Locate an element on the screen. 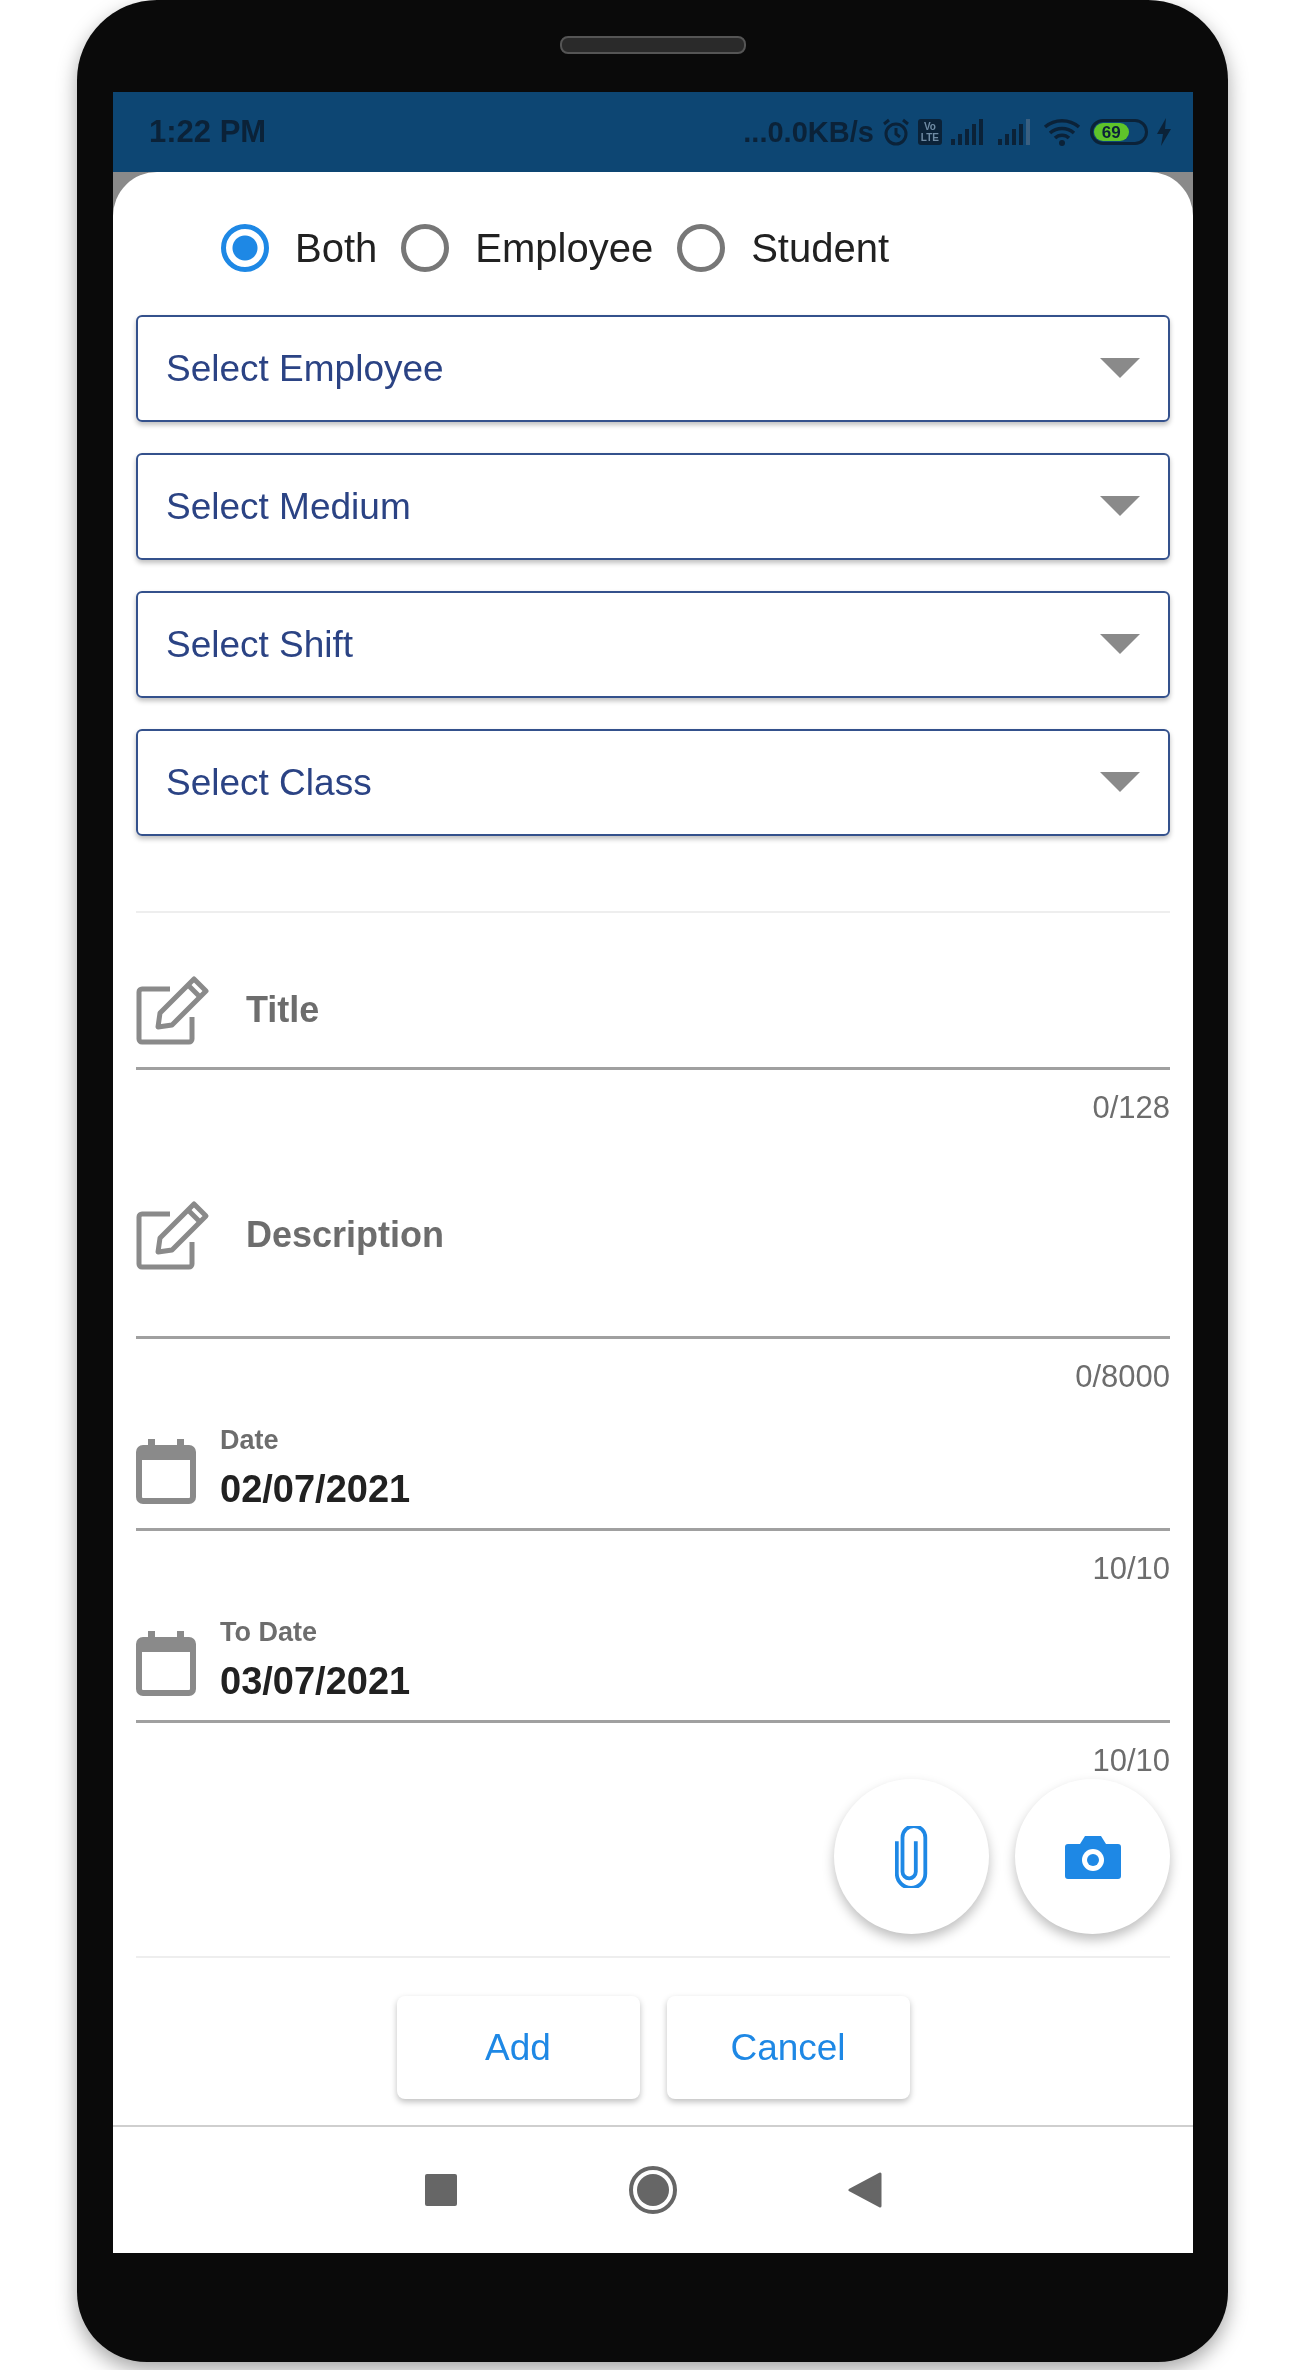 This screenshot has height=2370, width=1305. radio-label: Employee is located at coordinates (564, 248).